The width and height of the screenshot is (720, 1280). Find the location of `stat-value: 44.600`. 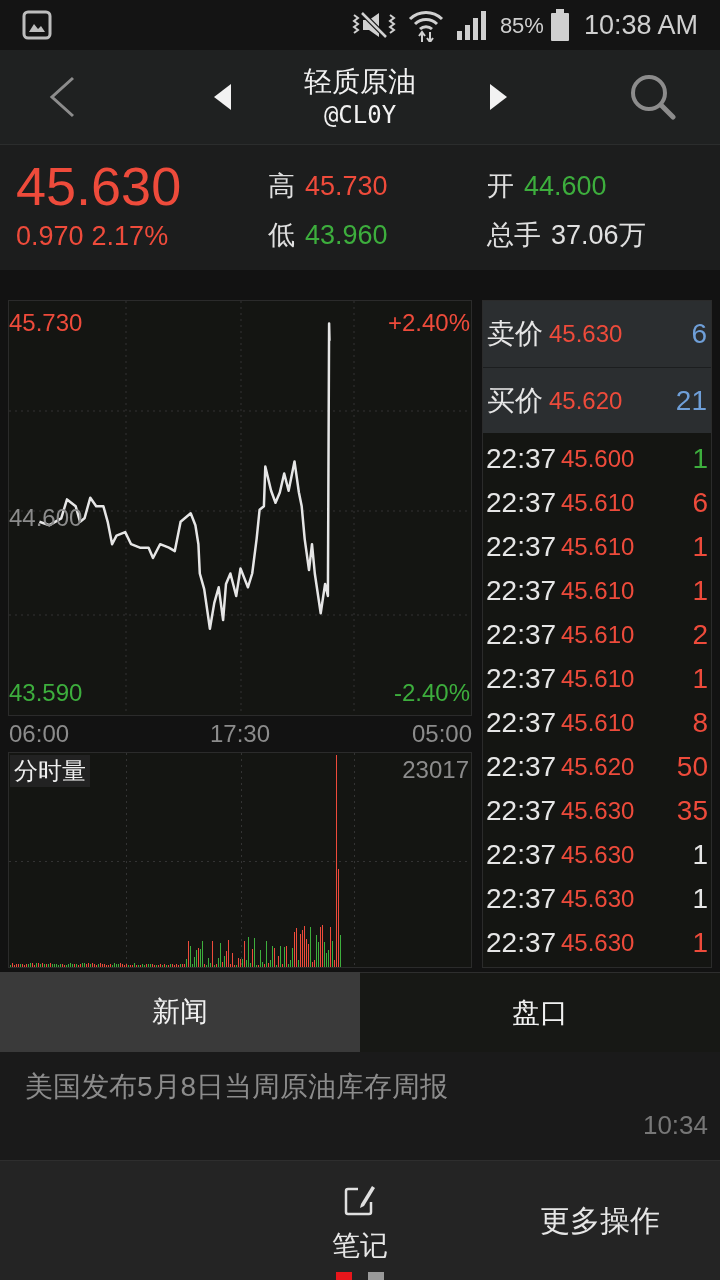

stat-value: 44.600 is located at coordinates (565, 186).